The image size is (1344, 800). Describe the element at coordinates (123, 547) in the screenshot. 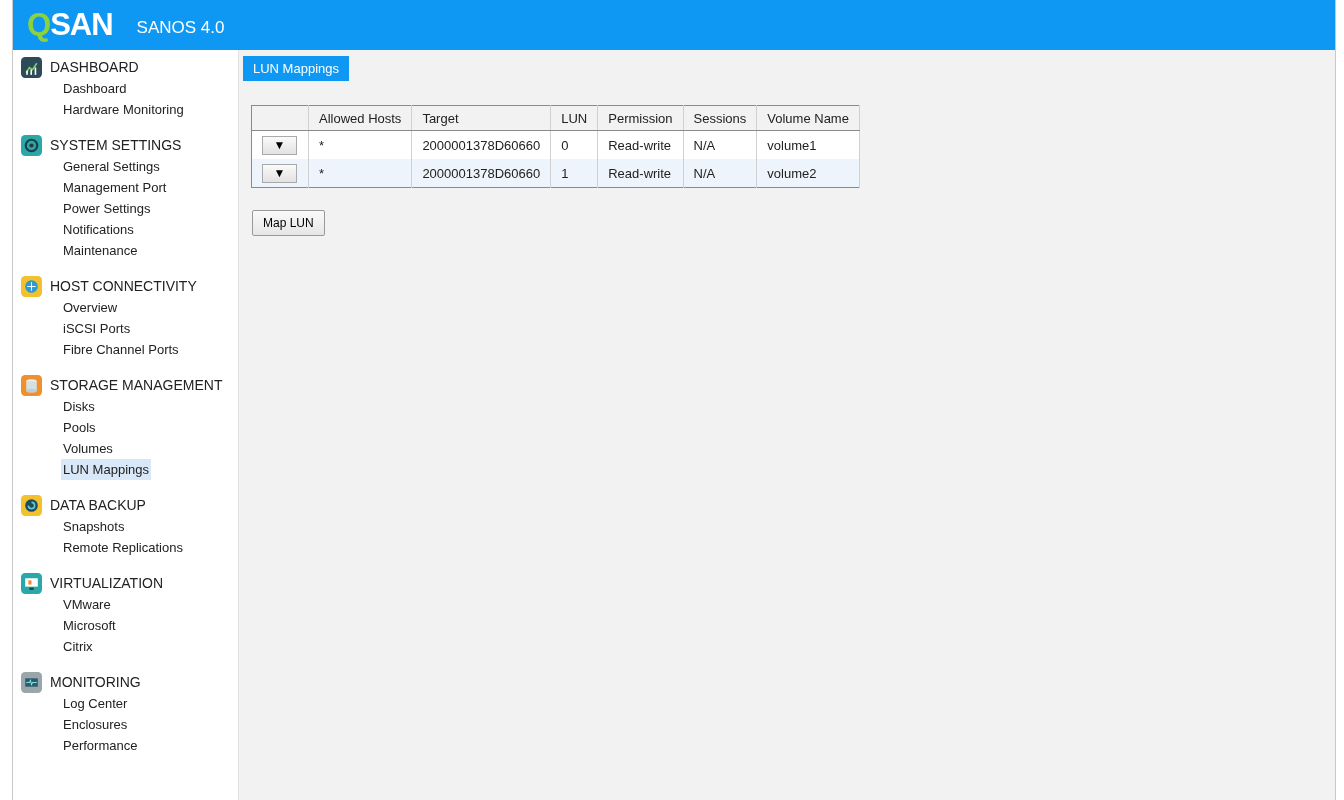

I see `sidebar-item: Remote Replications` at that location.